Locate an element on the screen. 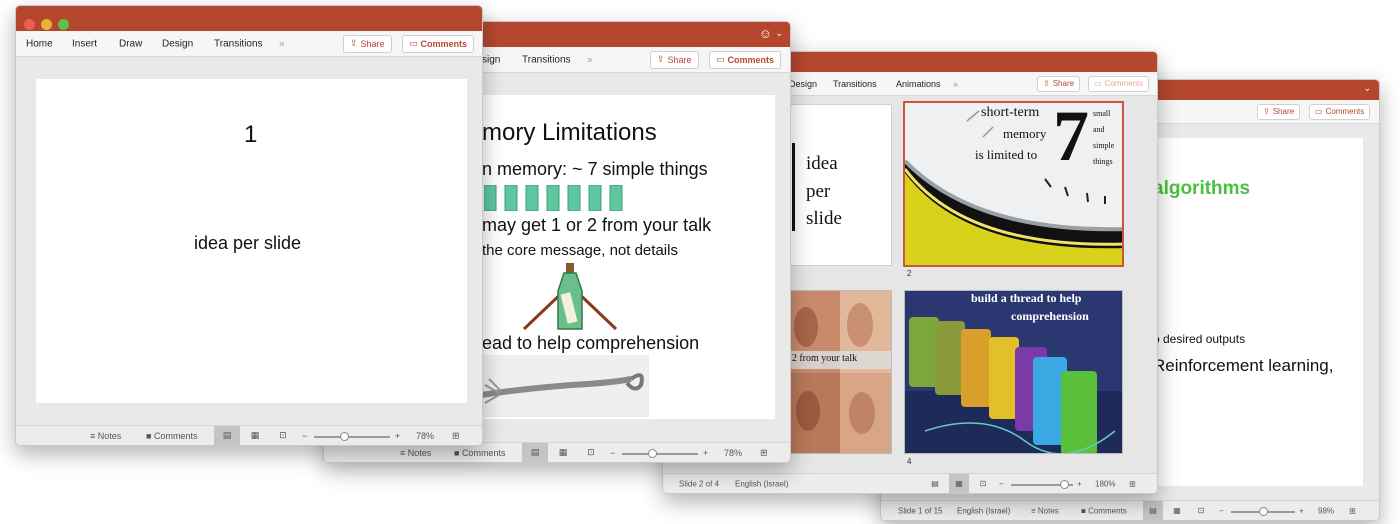 This screenshot has width=1400, height=524. divider is located at coordinates (793, 187).